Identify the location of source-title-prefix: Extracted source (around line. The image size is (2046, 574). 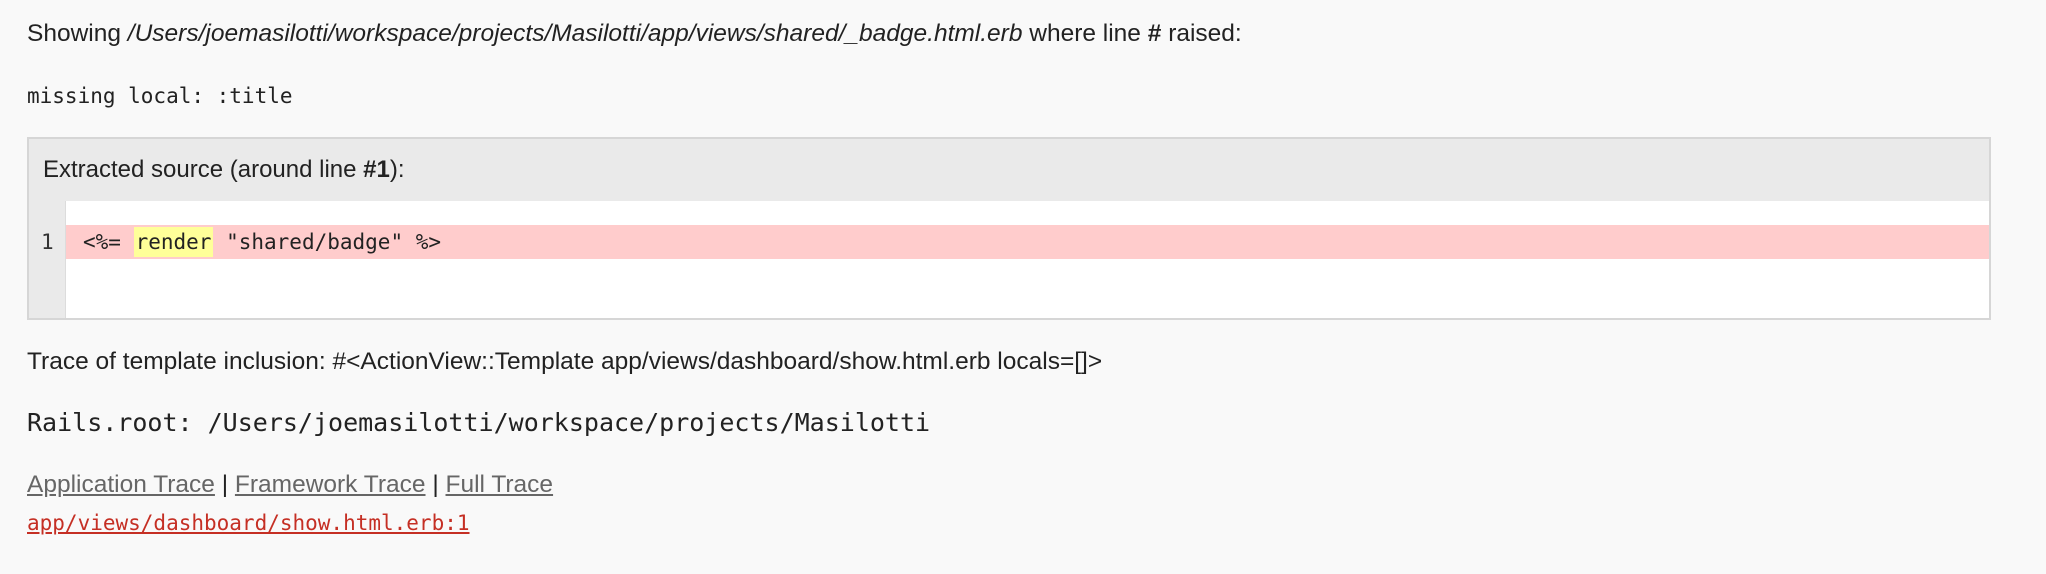
(203, 169).